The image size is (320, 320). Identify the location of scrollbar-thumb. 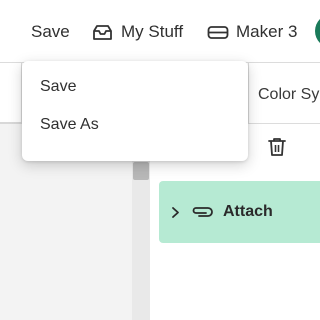
(141, 171).